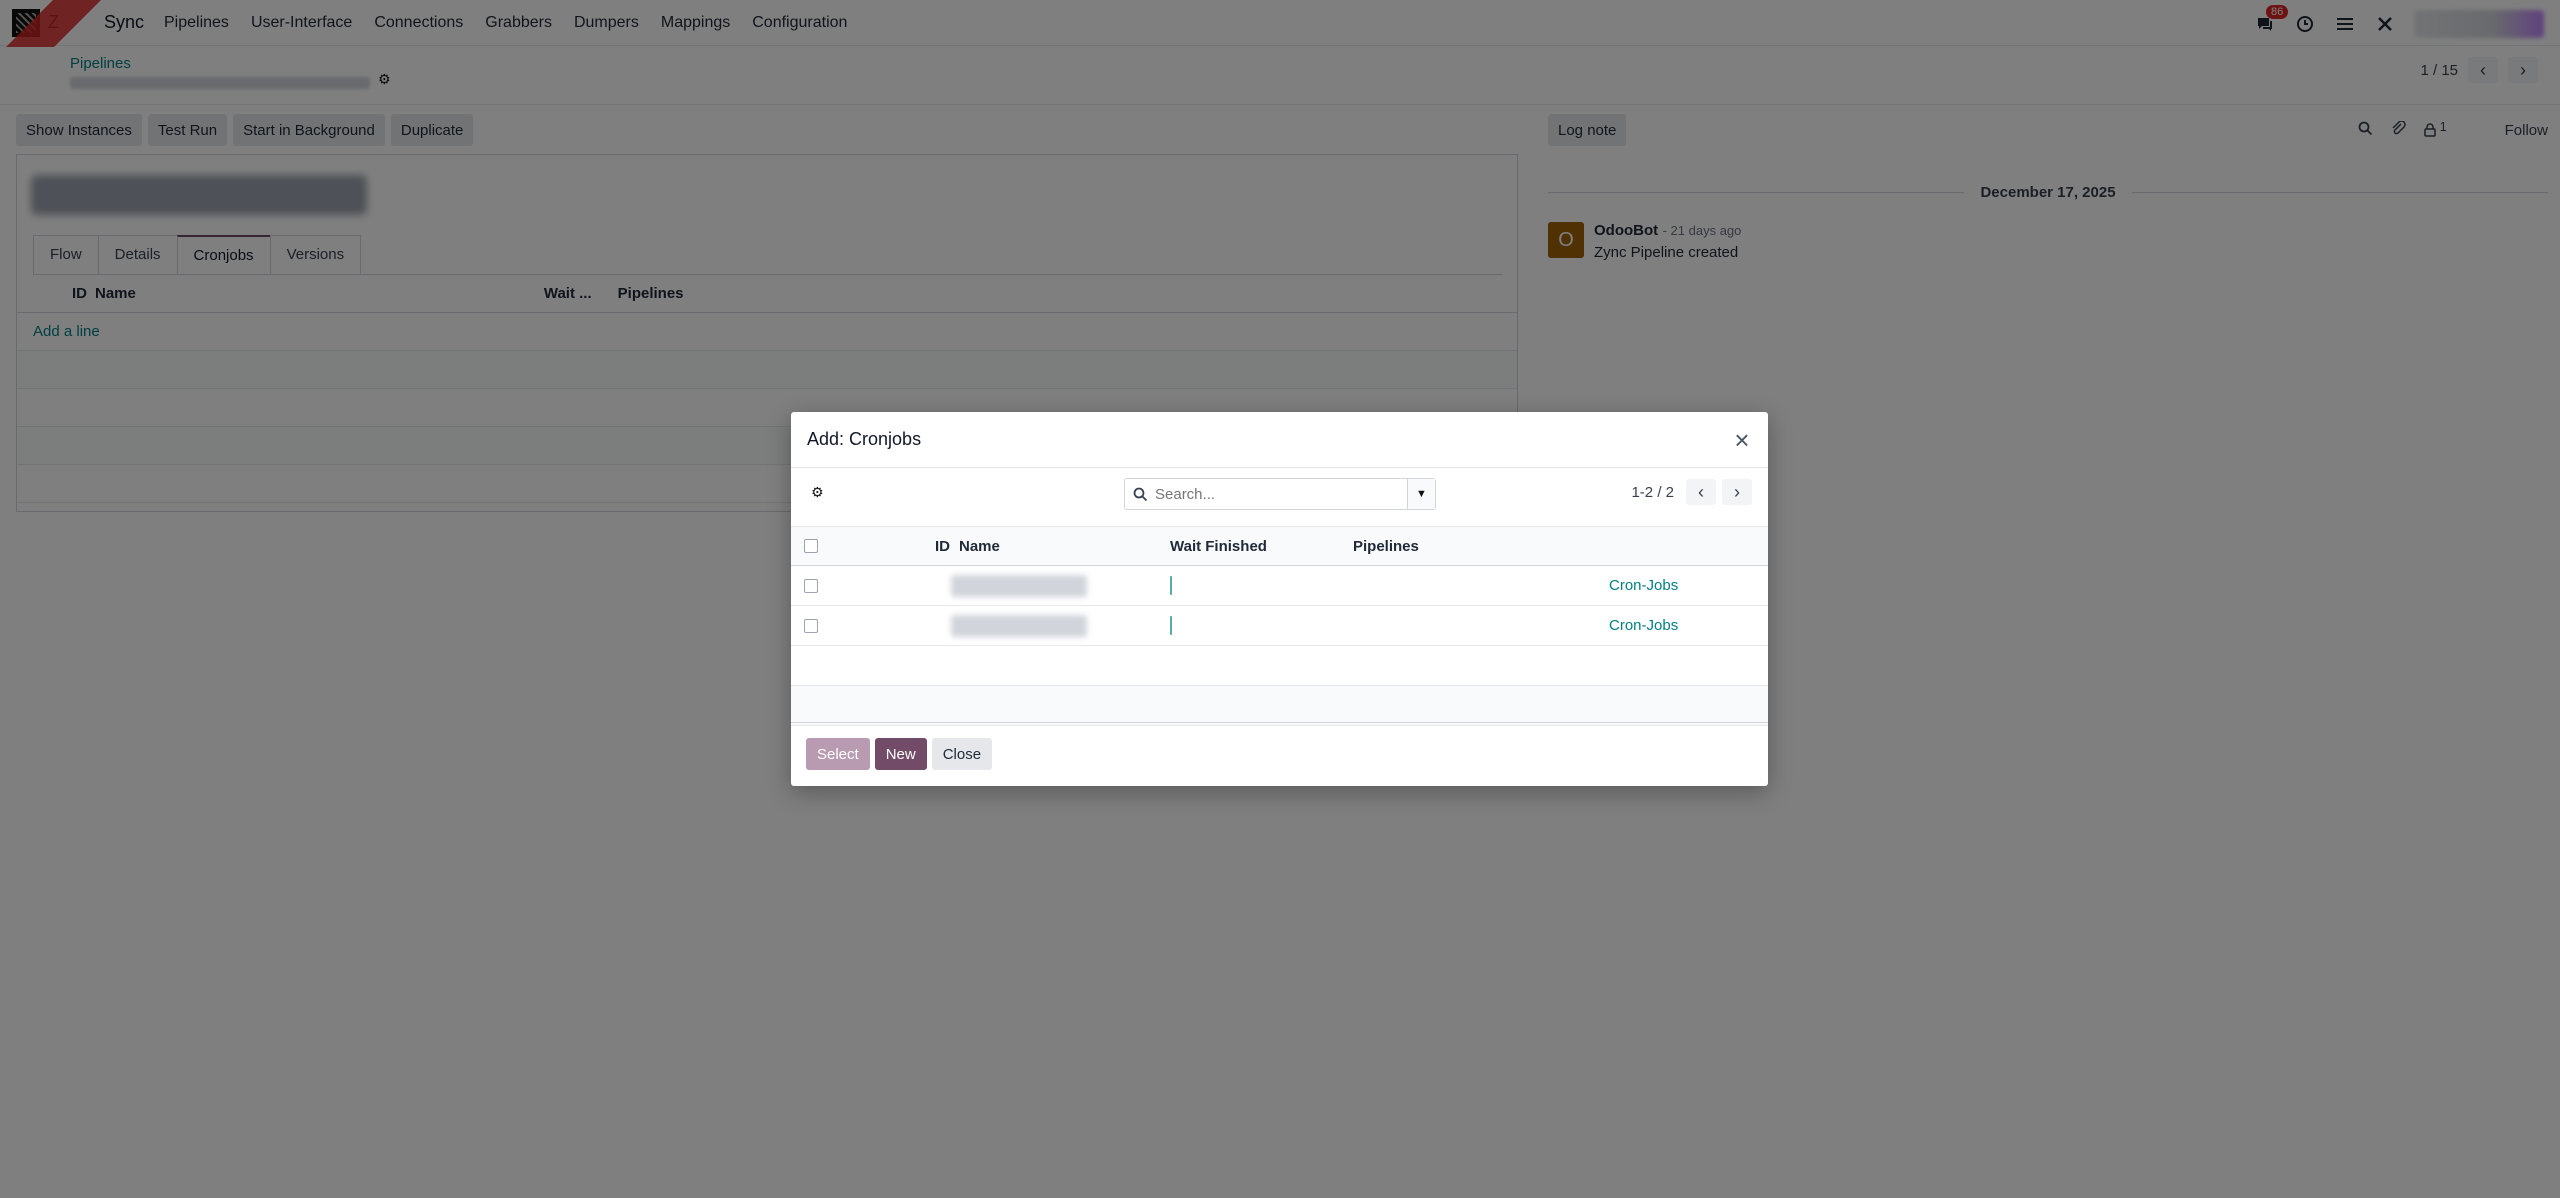 The image size is (2560, 1198). Describe the element at coordinates (1279, 754) in the screenshot. I see `dialog-footer: Select New Close` at that location.